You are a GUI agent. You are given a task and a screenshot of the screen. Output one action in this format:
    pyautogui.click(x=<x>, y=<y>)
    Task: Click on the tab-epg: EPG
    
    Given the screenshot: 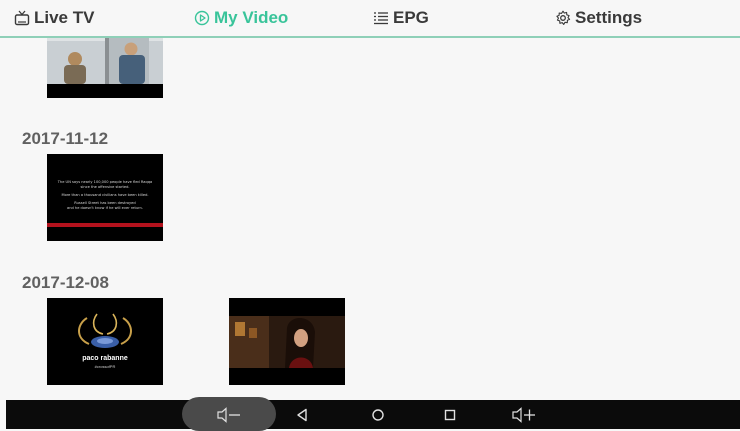 What is the action you would take?
    pyautogui.click(x=401, y=18)
    